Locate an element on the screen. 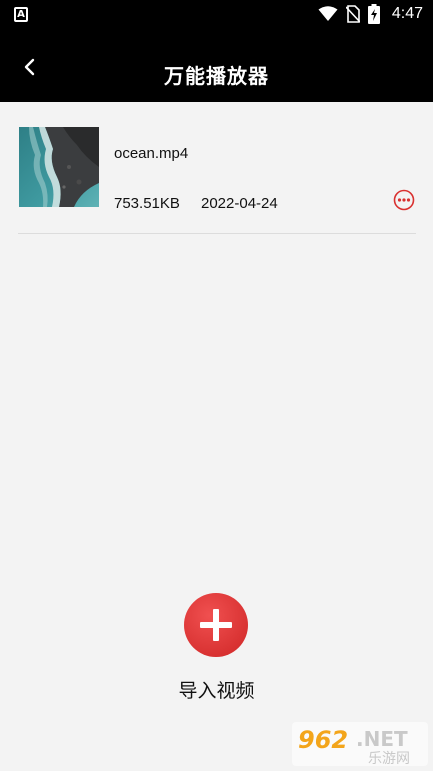 The height and width of the screenshot is (771, 433). svg-text: .NET is located at coordinates (382, 739).